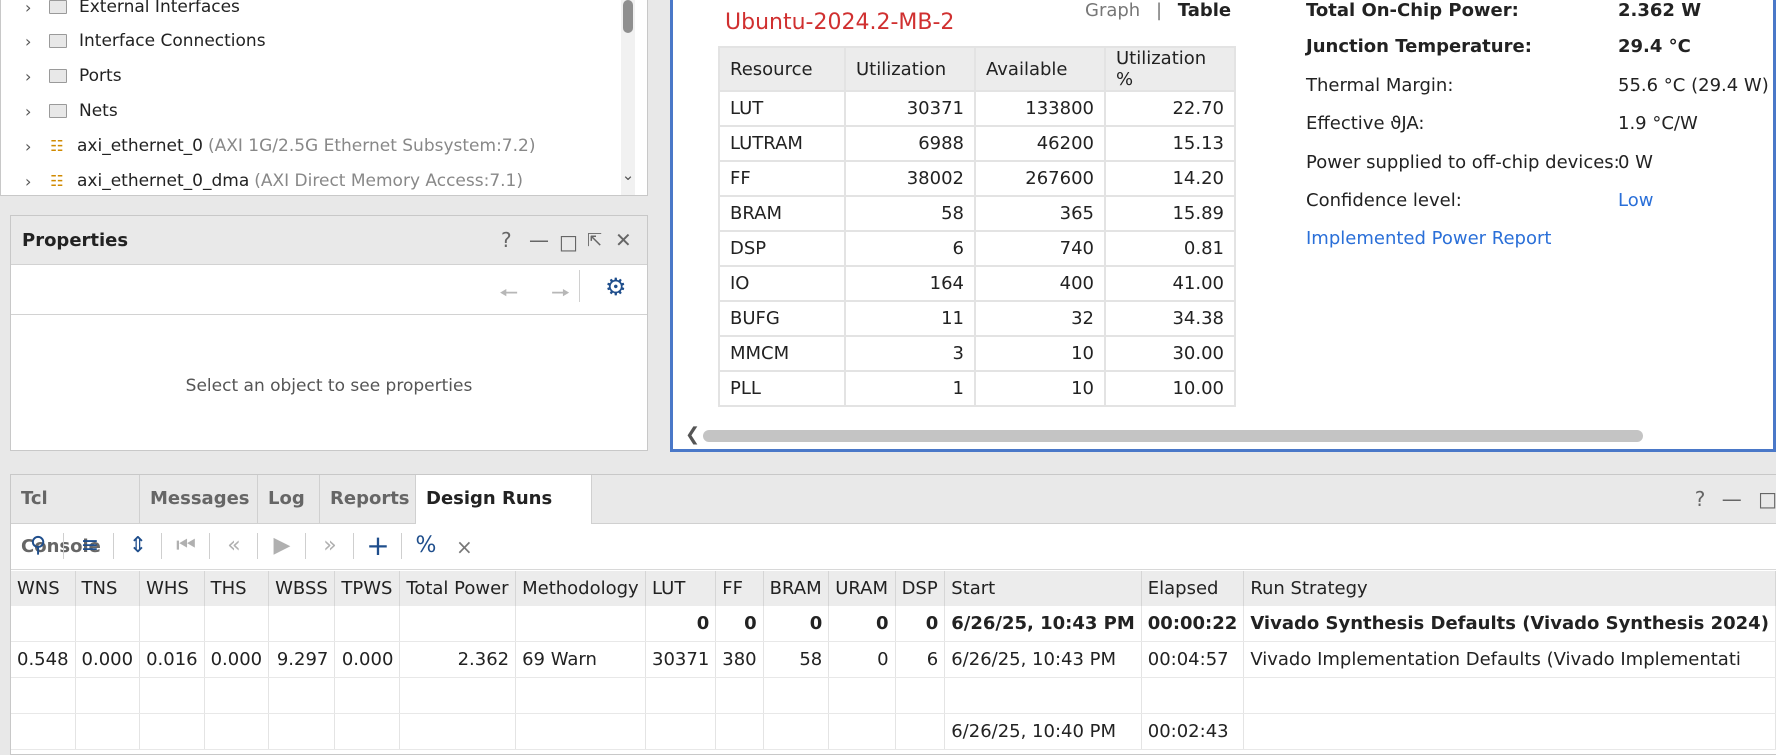 The width and height of the screenshot is (1776, 755). I want to click on toolbar-divider, so click(161, 546).